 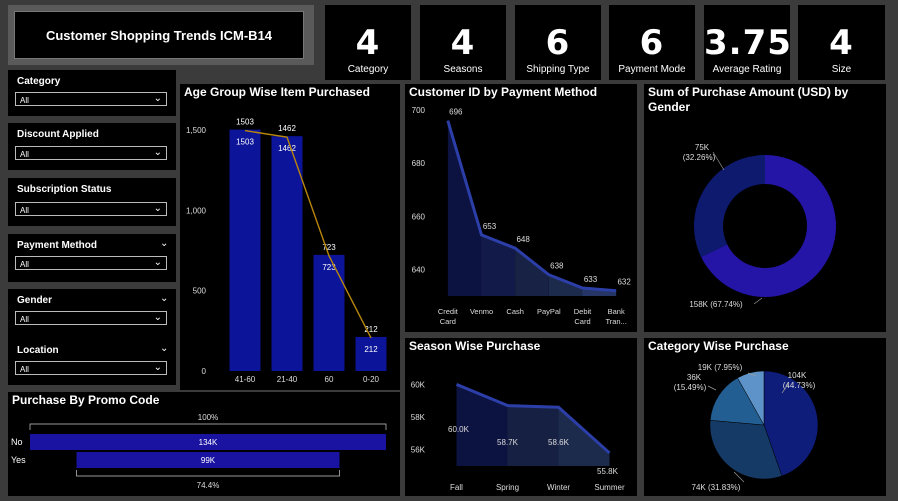 What do you see at coordinates (92, 337) in the screenshot?
I see `slicer-gender-location: Gender ⌄ All ⌄ Location ⌄ All ⌄` at bounding box center [92, 337].